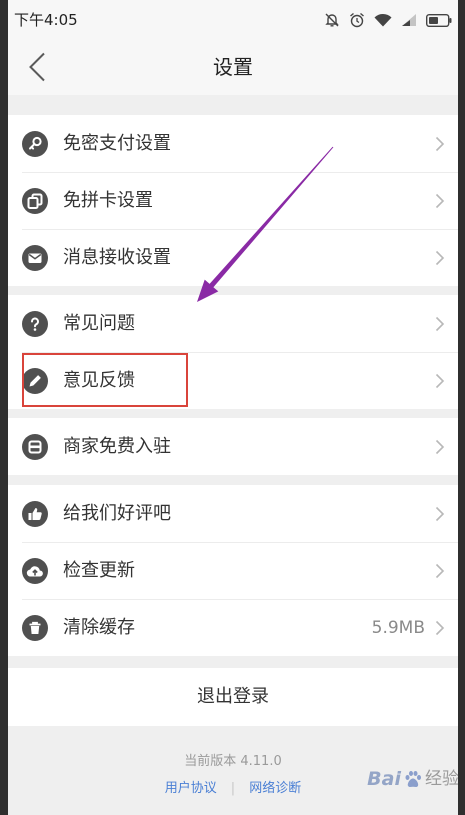 Image resolution: width=465 pixels, height=815 pixels. Describe the element at coordinates (332, 20) in the screenshot. I see `mute-icon` at that location.